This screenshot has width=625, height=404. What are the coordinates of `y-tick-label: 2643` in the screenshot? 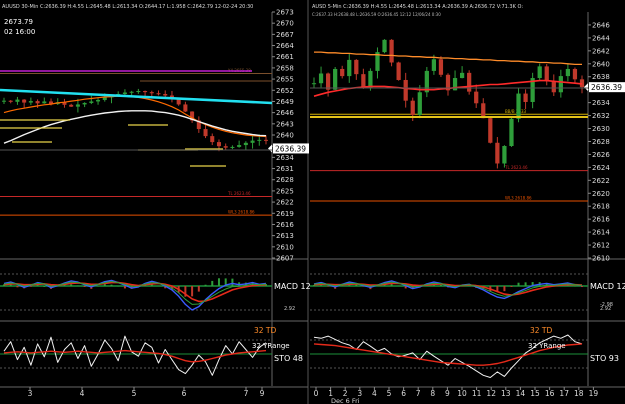 It's located at (285, 124).